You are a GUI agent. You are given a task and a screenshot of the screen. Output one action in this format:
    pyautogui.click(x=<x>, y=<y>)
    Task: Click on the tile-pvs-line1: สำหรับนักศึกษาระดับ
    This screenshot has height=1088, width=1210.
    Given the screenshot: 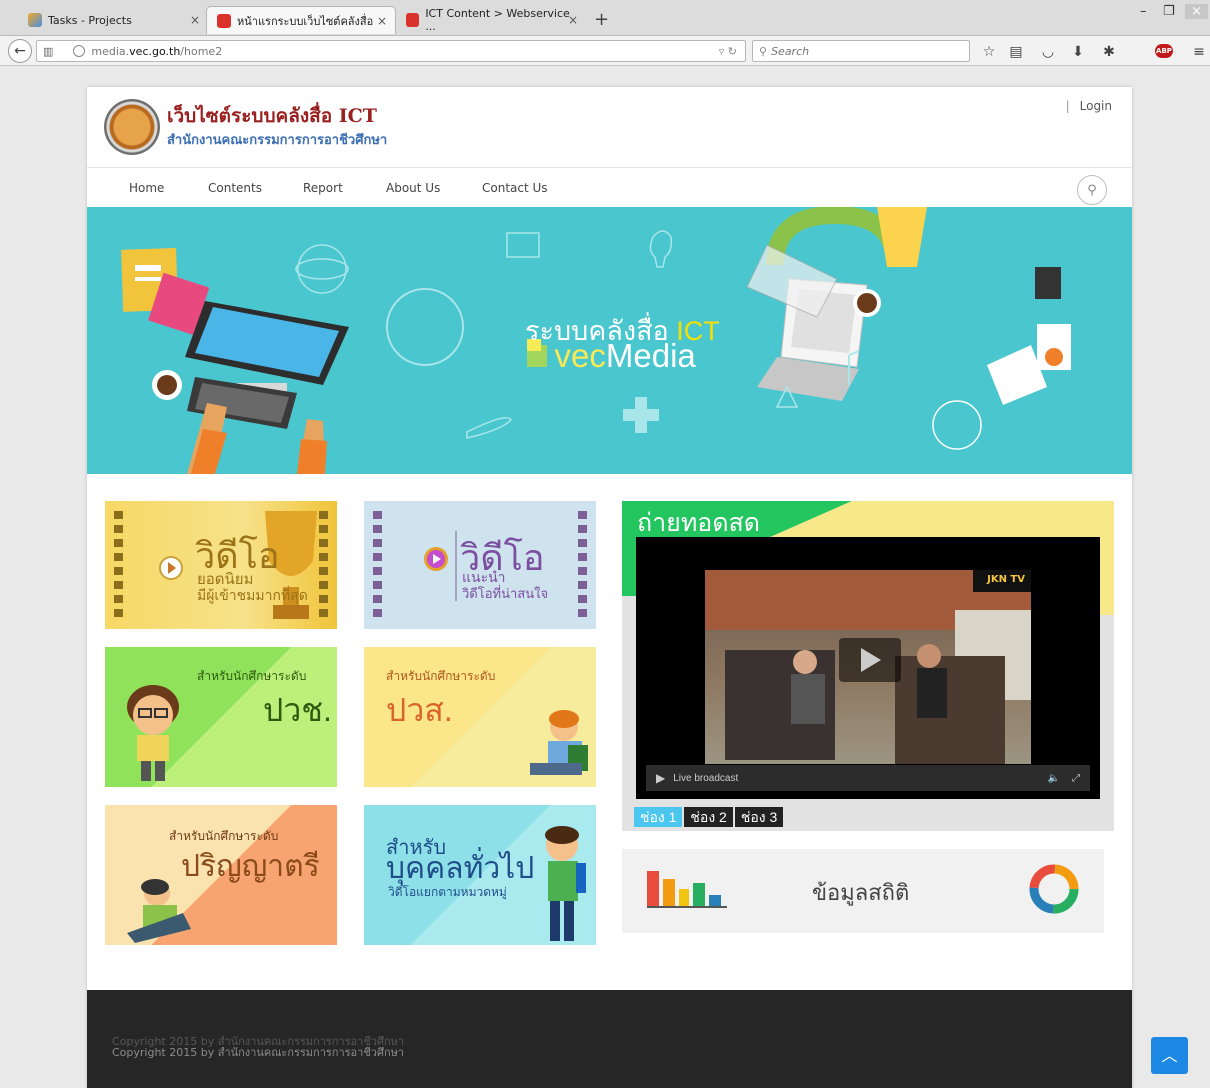 What is the action you would take?
    pyautogui.click(x=441, y=676)
    